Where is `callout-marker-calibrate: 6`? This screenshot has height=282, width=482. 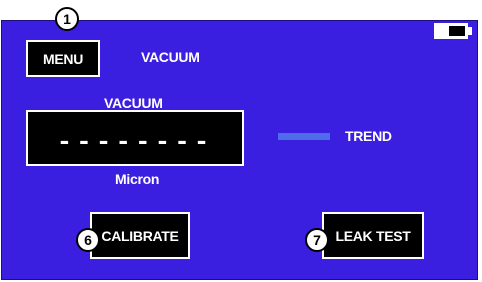 callout-marker-calibrate: 6 is located at coordinates (88, 240).